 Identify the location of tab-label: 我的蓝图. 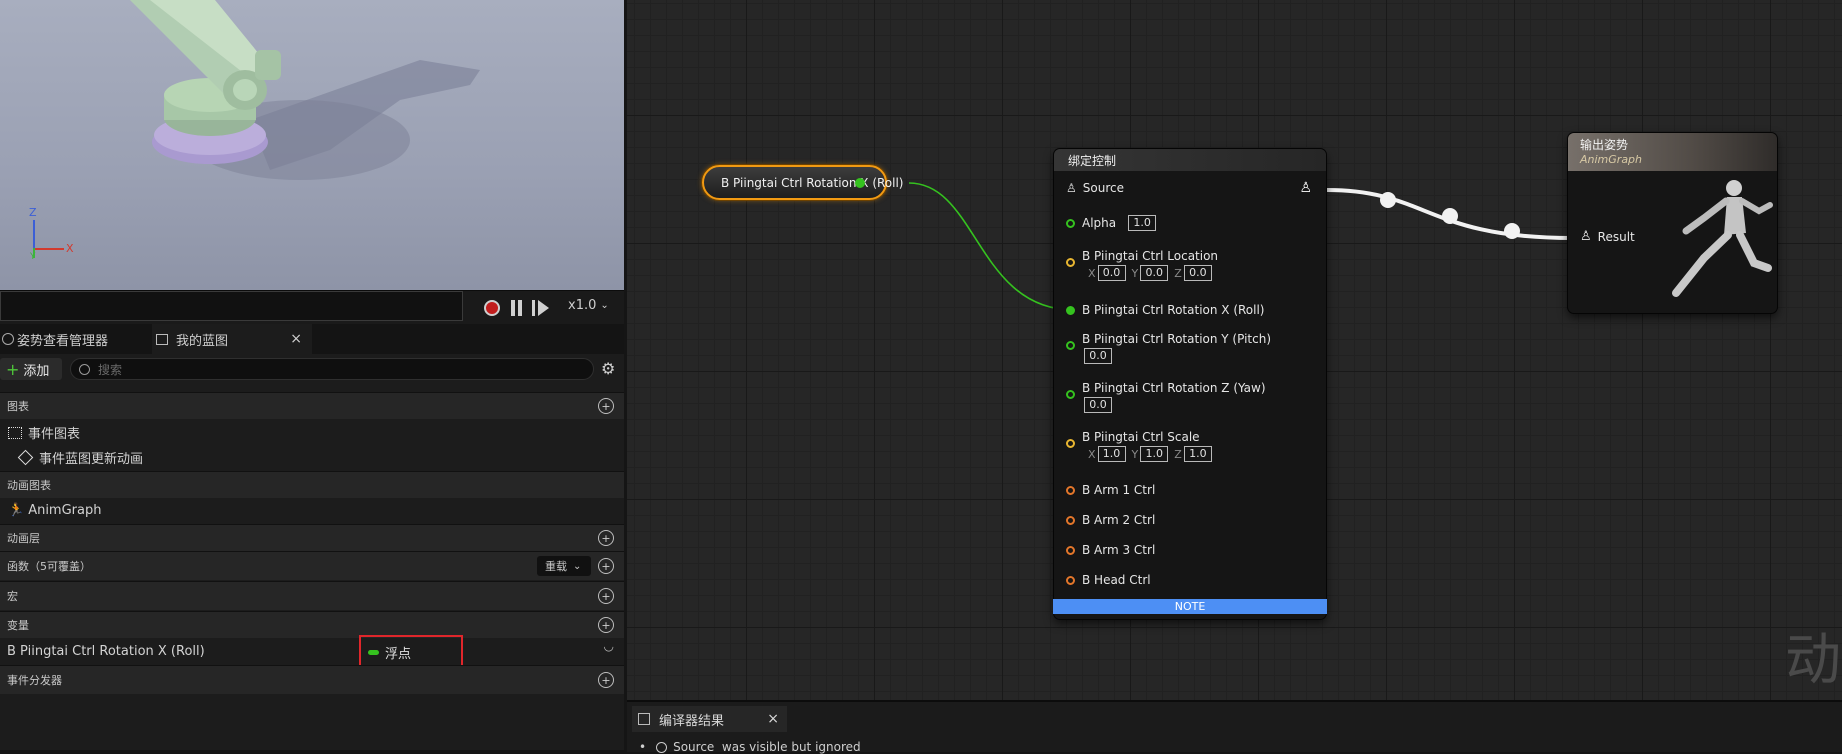
(202, 341).